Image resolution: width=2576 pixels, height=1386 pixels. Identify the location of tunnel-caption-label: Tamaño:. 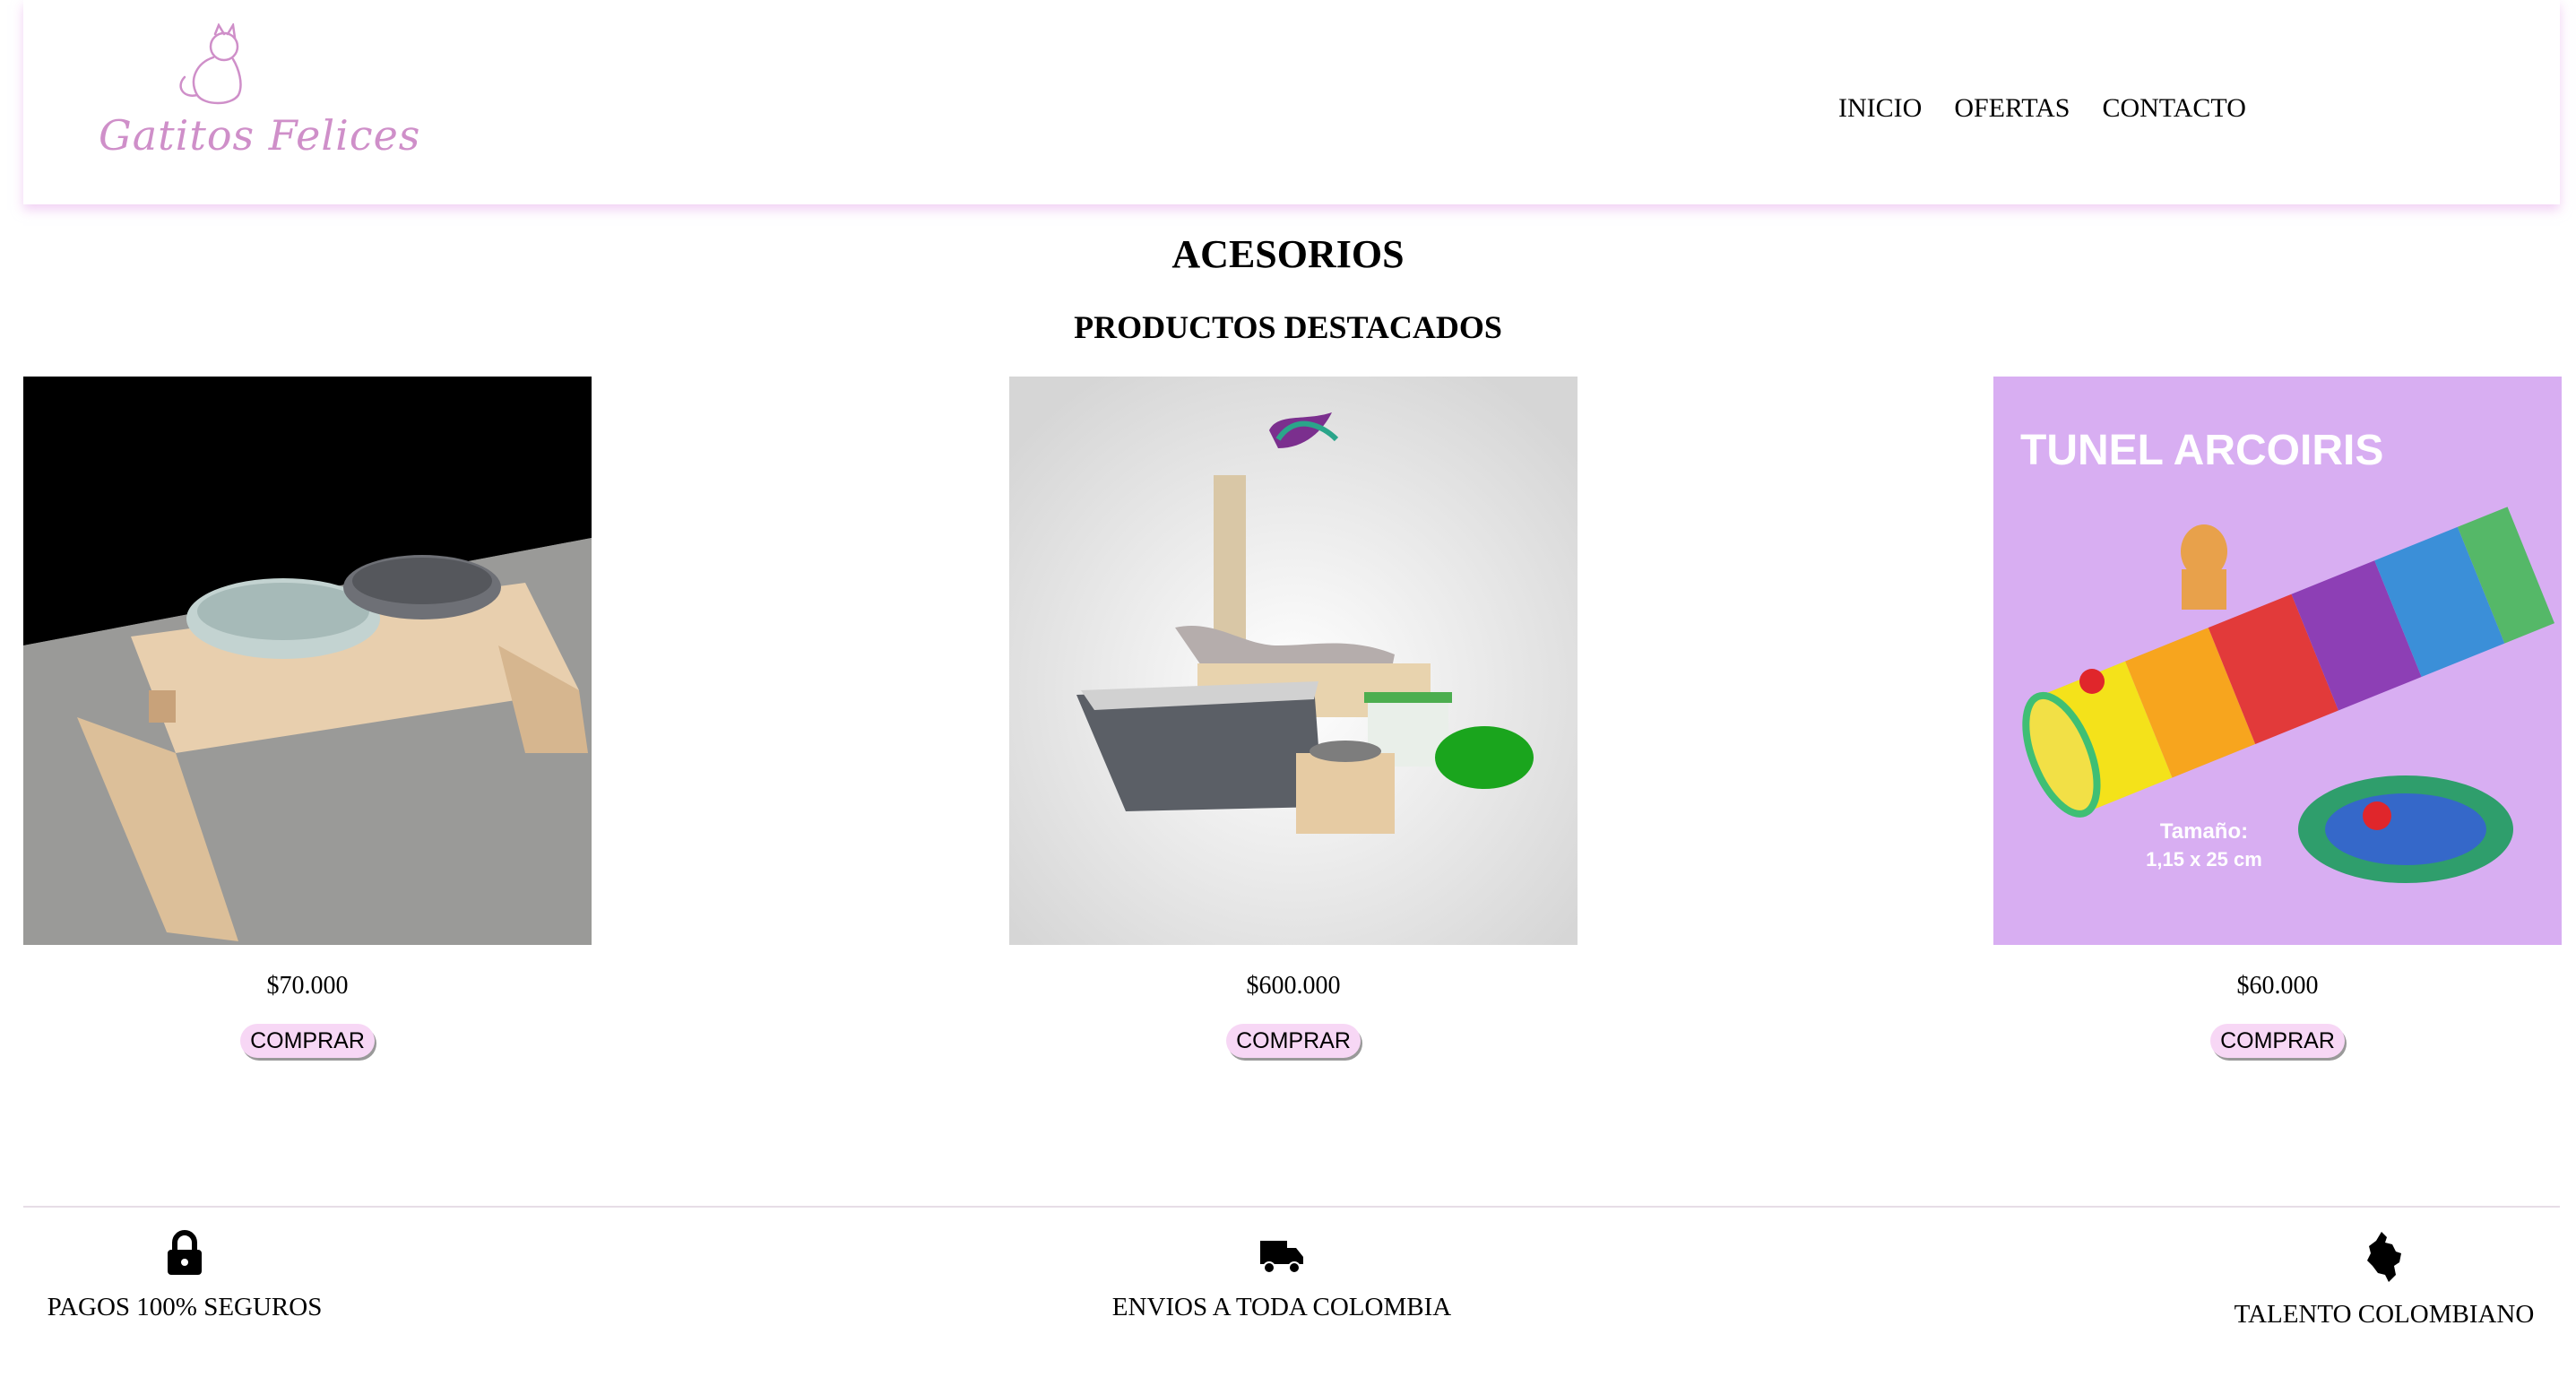
(2204, 831).